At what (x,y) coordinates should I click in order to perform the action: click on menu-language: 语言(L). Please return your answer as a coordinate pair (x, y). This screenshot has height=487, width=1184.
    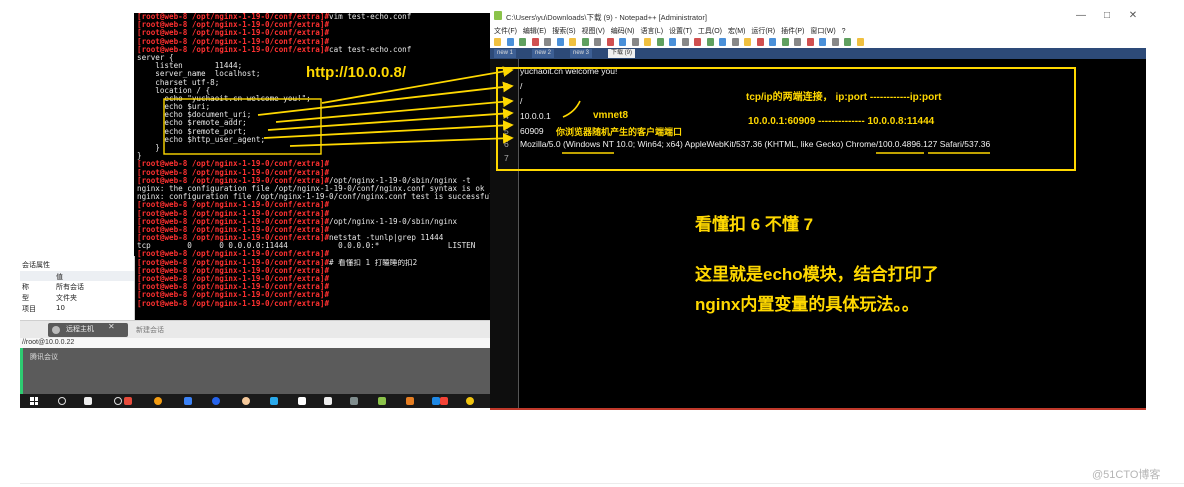
    Looking at the image, I should click on (651, 31).